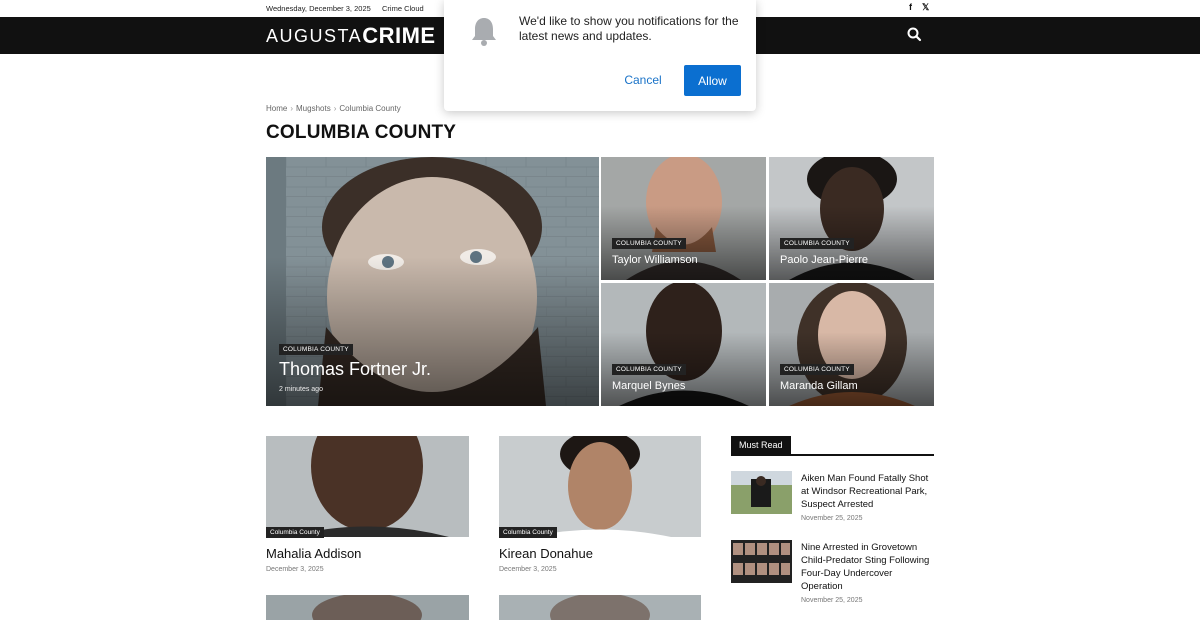  What do you see at coordinates (712, 80) in the screenshot?
I see `allow-button: Allow` at bounding box center [712, 80].